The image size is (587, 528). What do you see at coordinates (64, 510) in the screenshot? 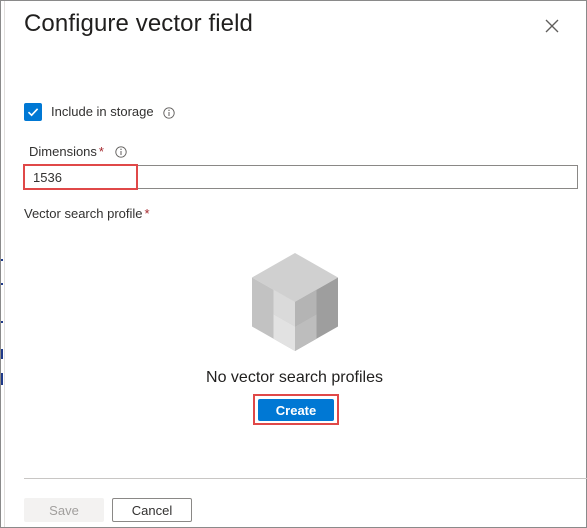
I see `save-button: Save` at bounding box center [64, 510].